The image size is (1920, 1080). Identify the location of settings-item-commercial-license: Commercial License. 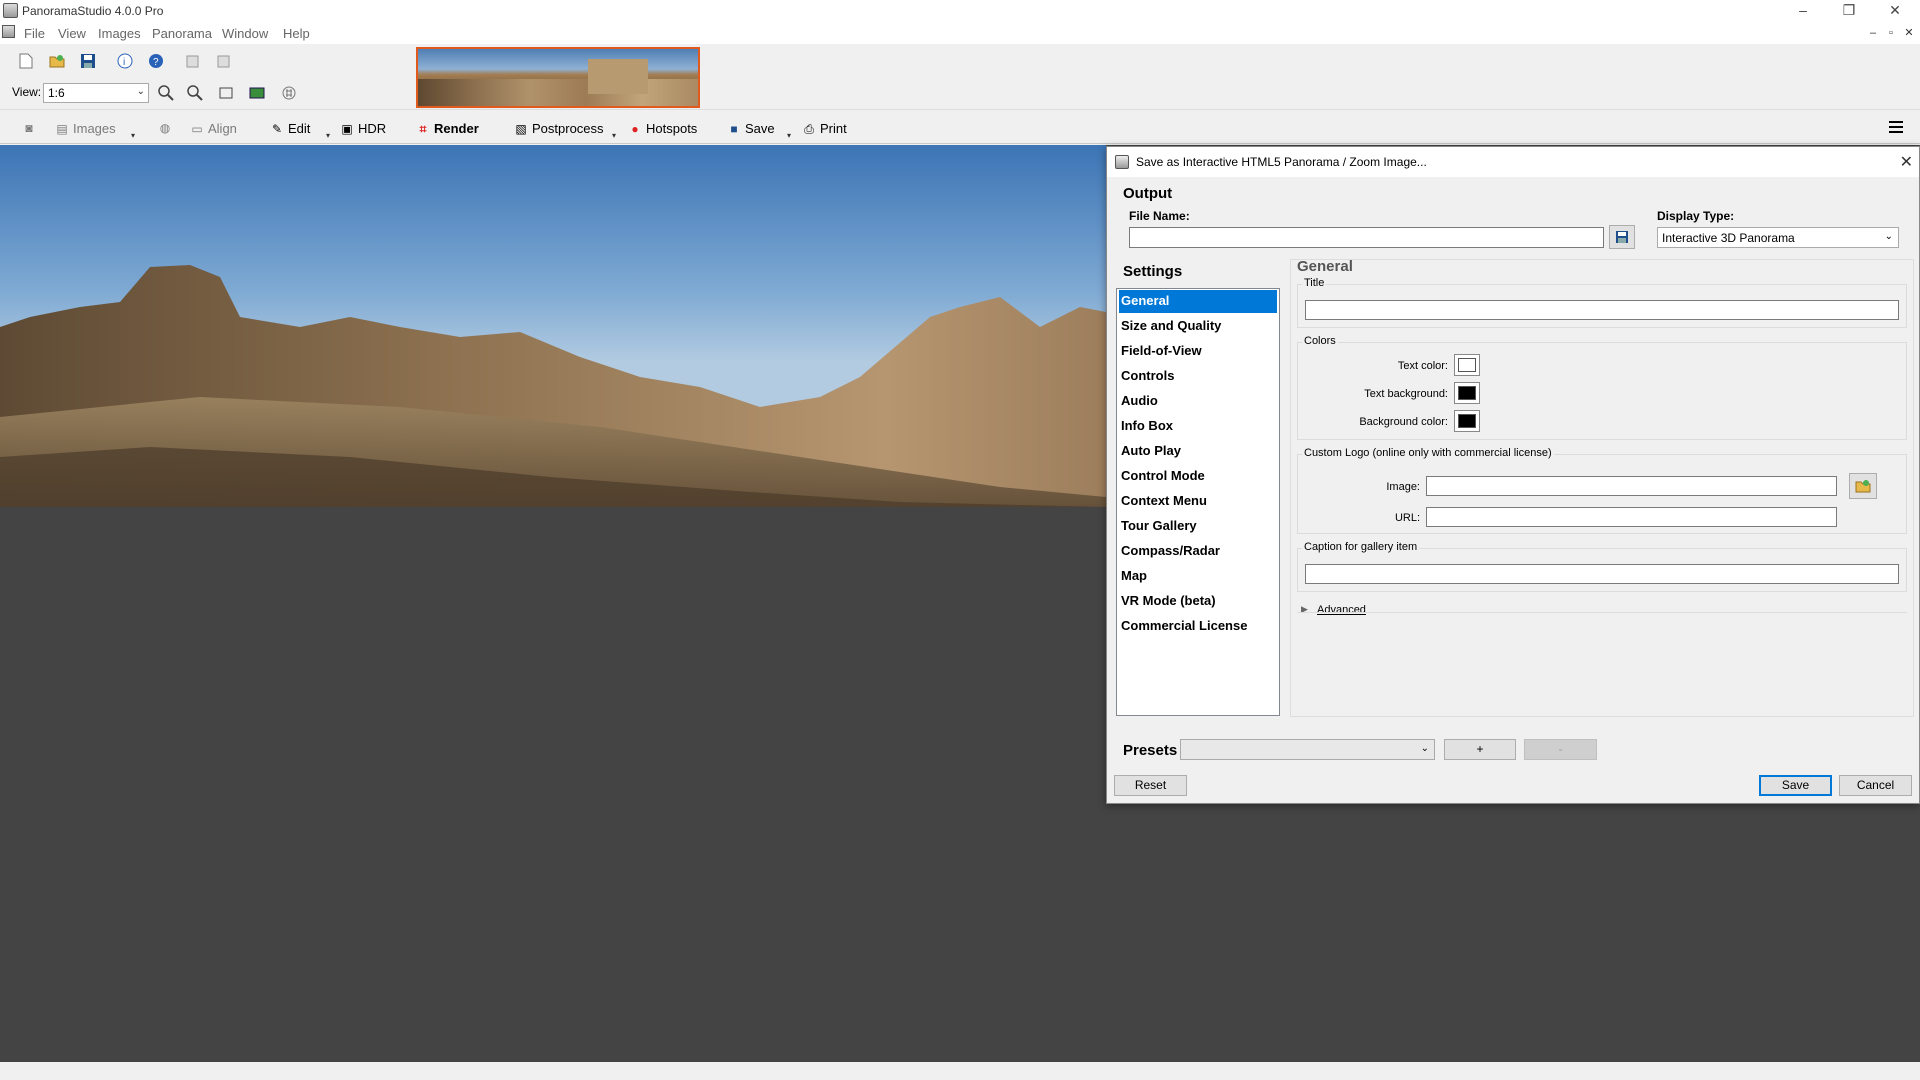
(1198, 626).